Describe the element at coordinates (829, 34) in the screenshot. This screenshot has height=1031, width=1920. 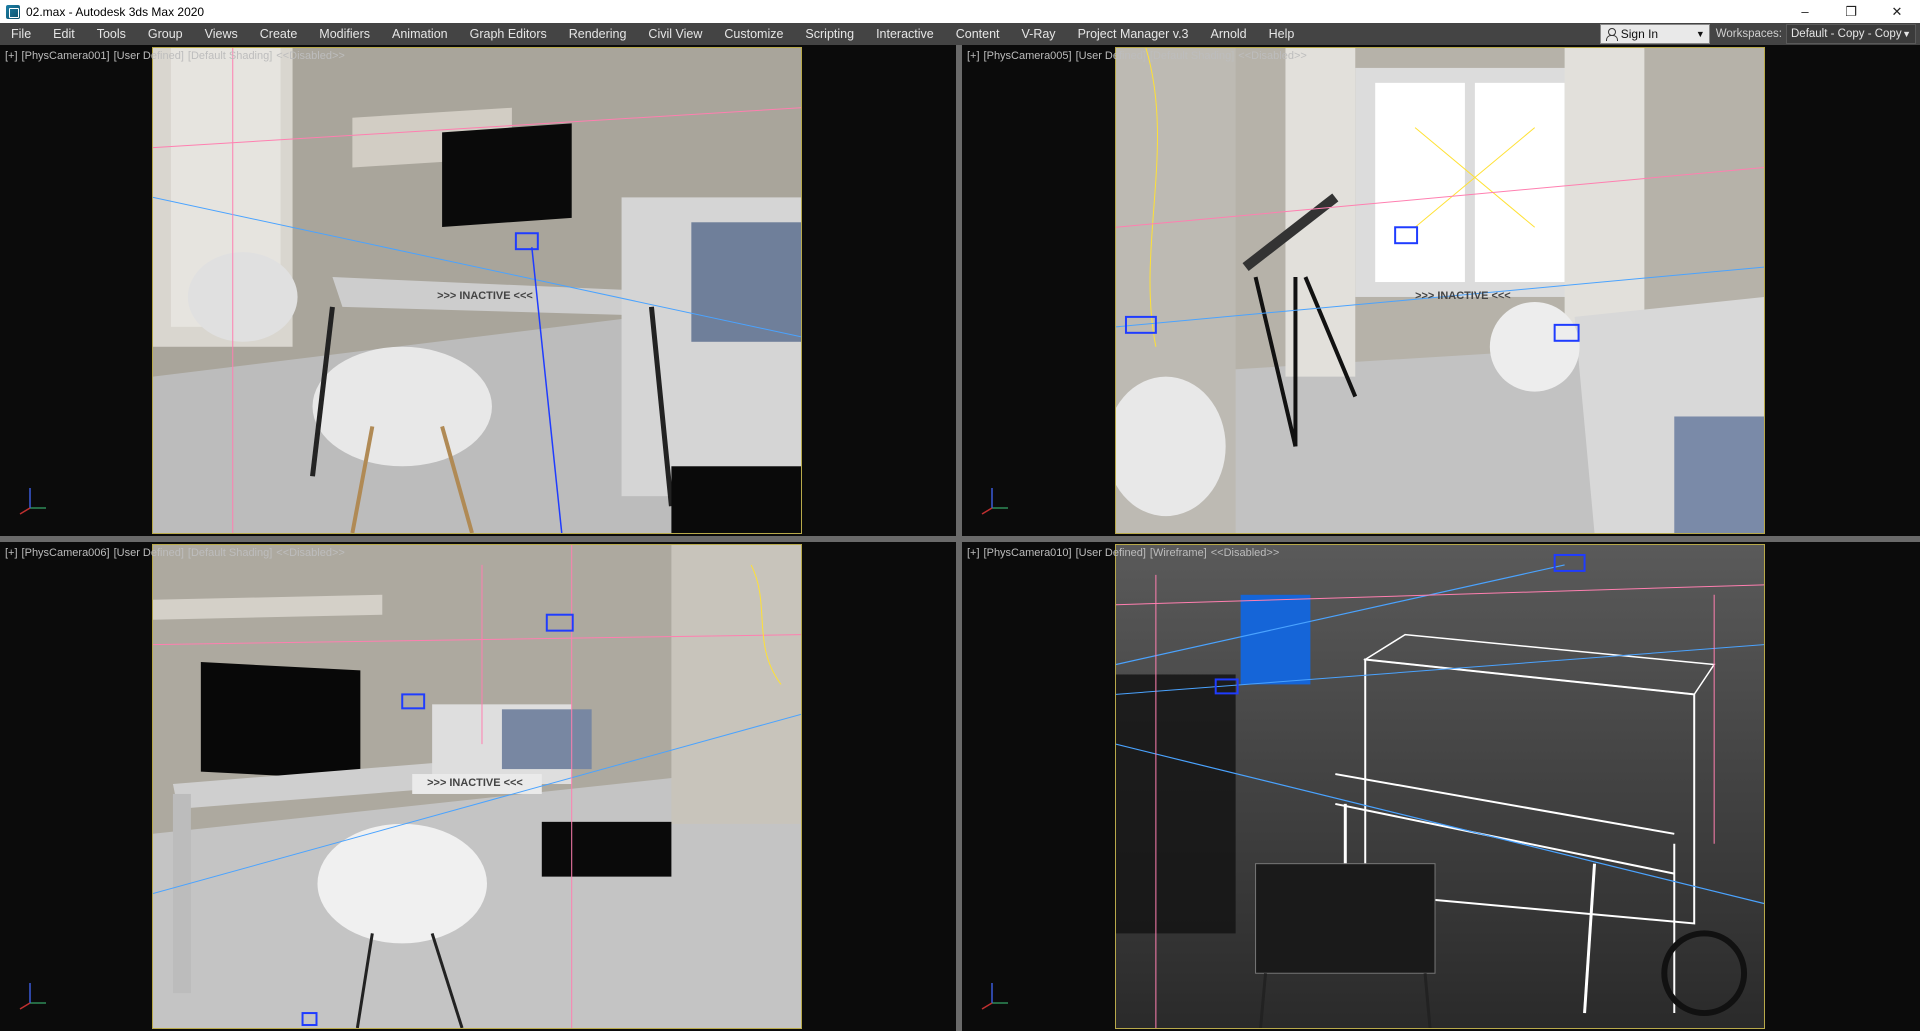
I see `menu-scripting: Scripting` at that location.